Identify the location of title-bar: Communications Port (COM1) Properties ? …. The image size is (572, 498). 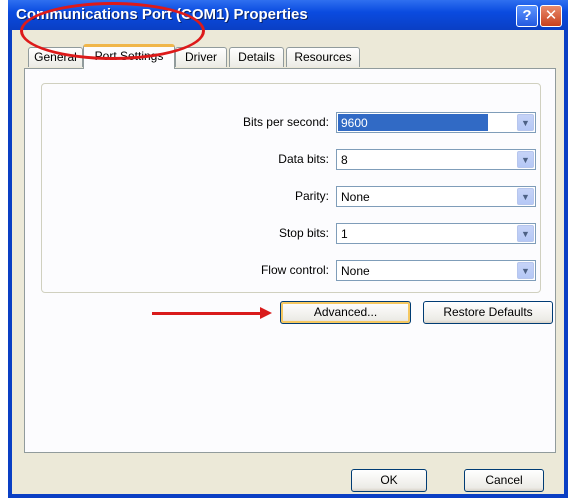
(288, 15).